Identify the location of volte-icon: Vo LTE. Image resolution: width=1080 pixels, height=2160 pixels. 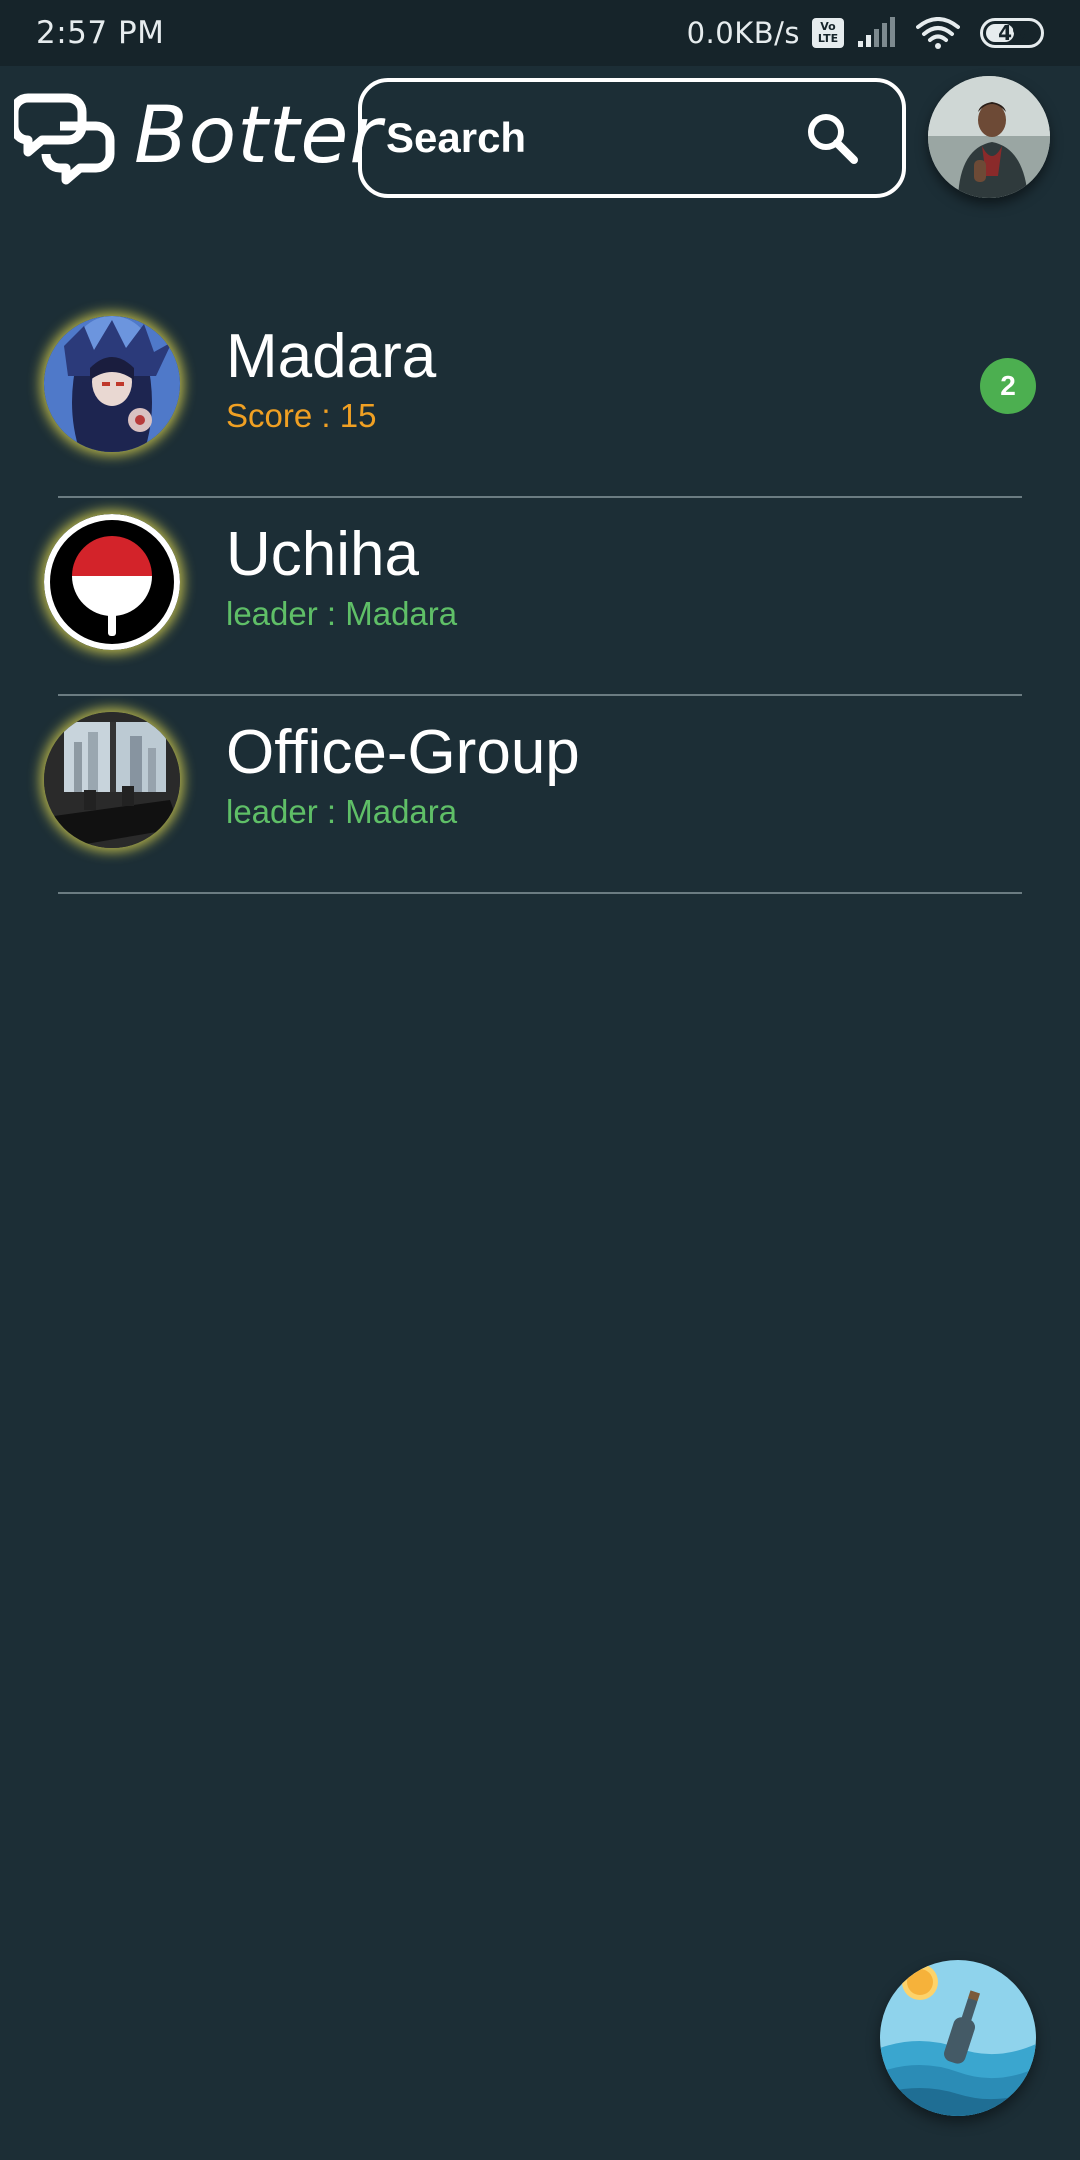
(828, 33).